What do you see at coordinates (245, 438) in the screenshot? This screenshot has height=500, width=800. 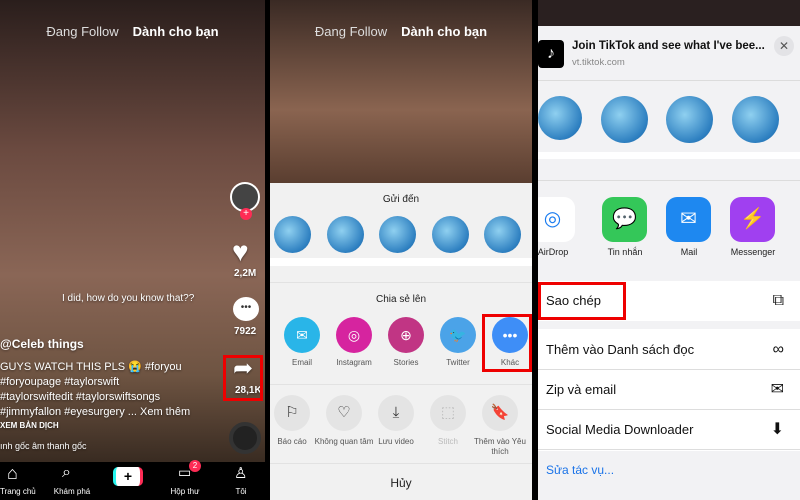 I see `music-disc` at bounding box center [245, 438].